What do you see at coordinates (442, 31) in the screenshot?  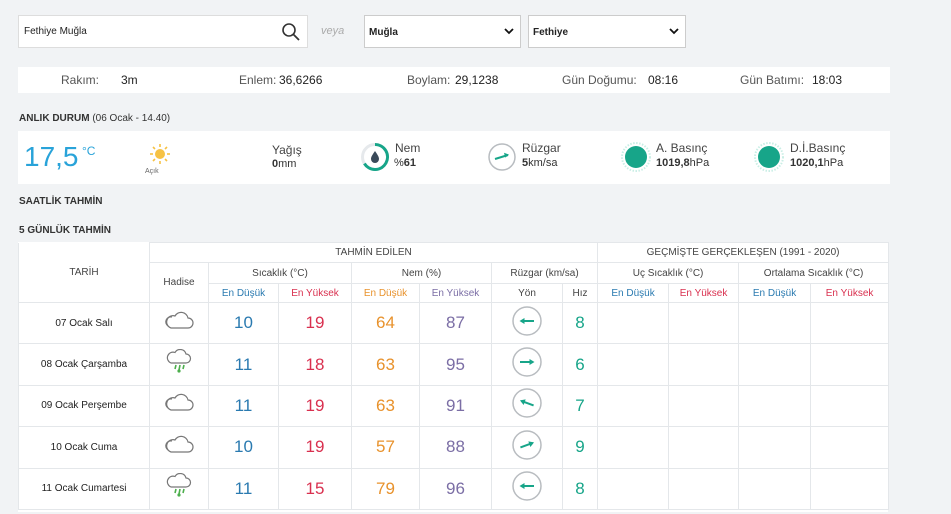 I see `province-select: Muğla` at bounding box center [442, 31].